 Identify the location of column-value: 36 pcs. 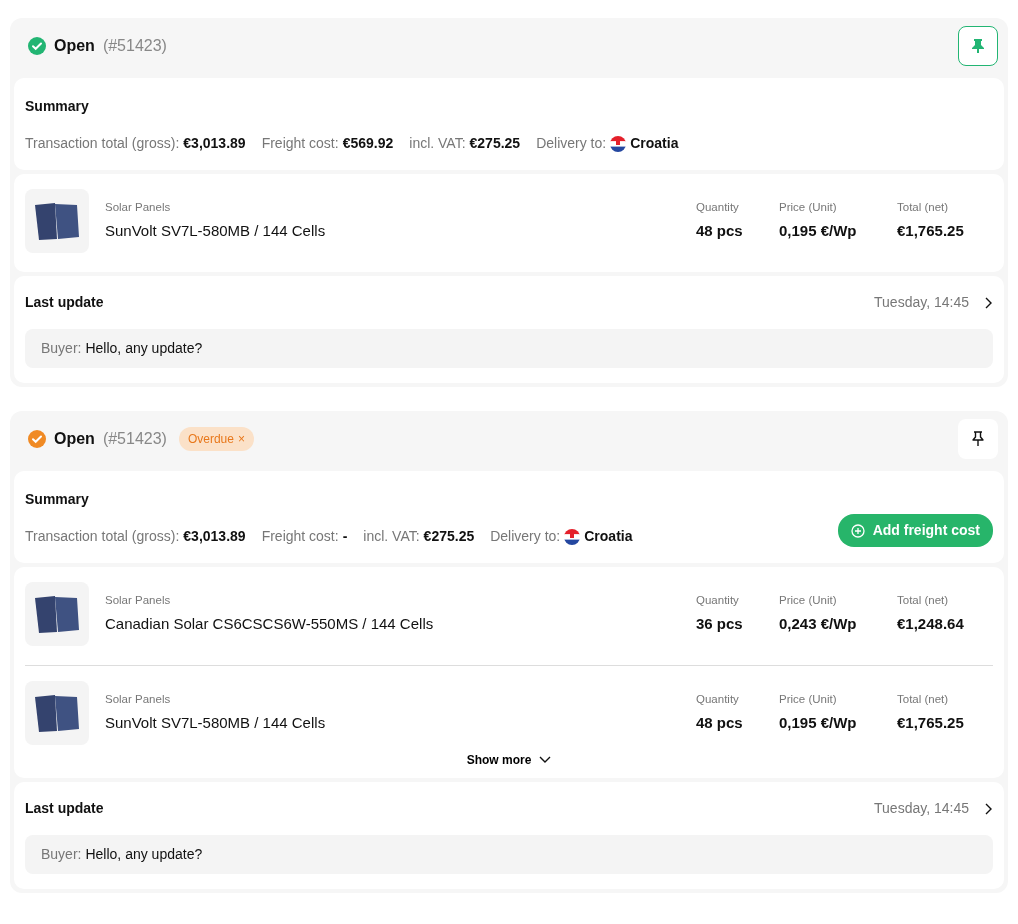
(720, 624).